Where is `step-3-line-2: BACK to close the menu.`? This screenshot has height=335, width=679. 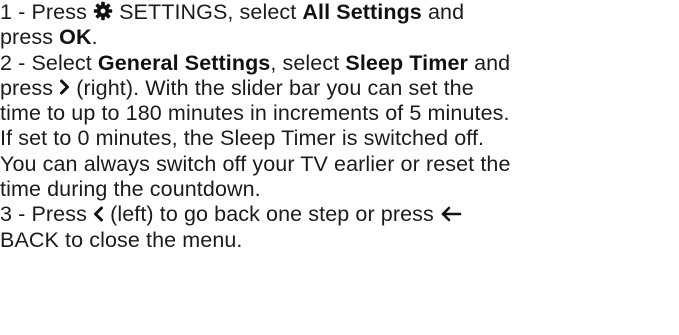
step-3-line-2: BACK to close the menu. is located at coordinates (339, 240).